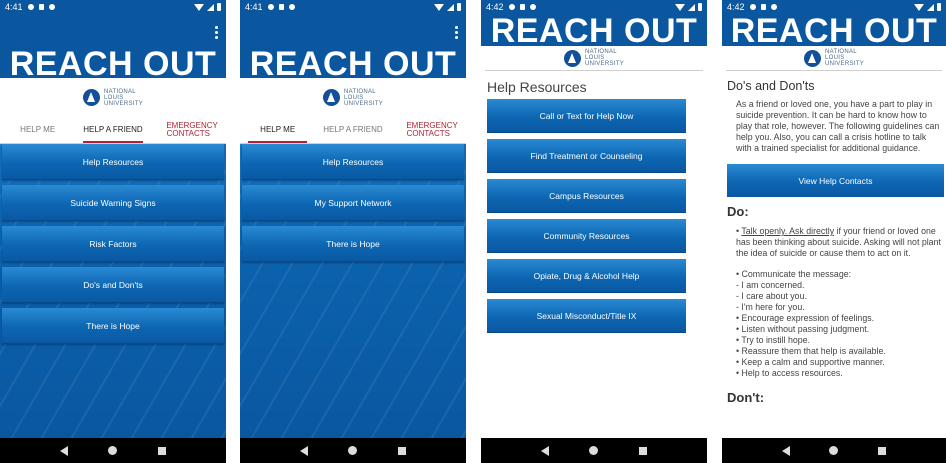 This screenshot has width=946, height=463. What do you see at coordinates (113, 285) in the screenshot?
I see `menu-item-dos-and-donts: Do's and Don'ts` at bounding box center [113, 285].